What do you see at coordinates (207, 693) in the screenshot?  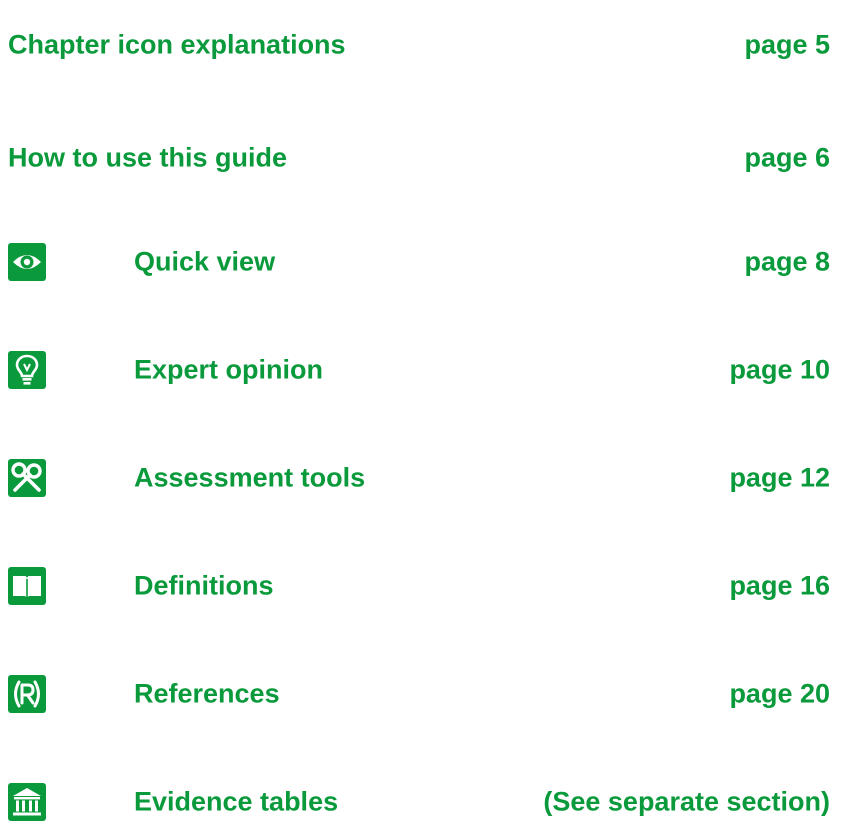 I see `toc-entry-title: References` at bounding box center [207, 693].